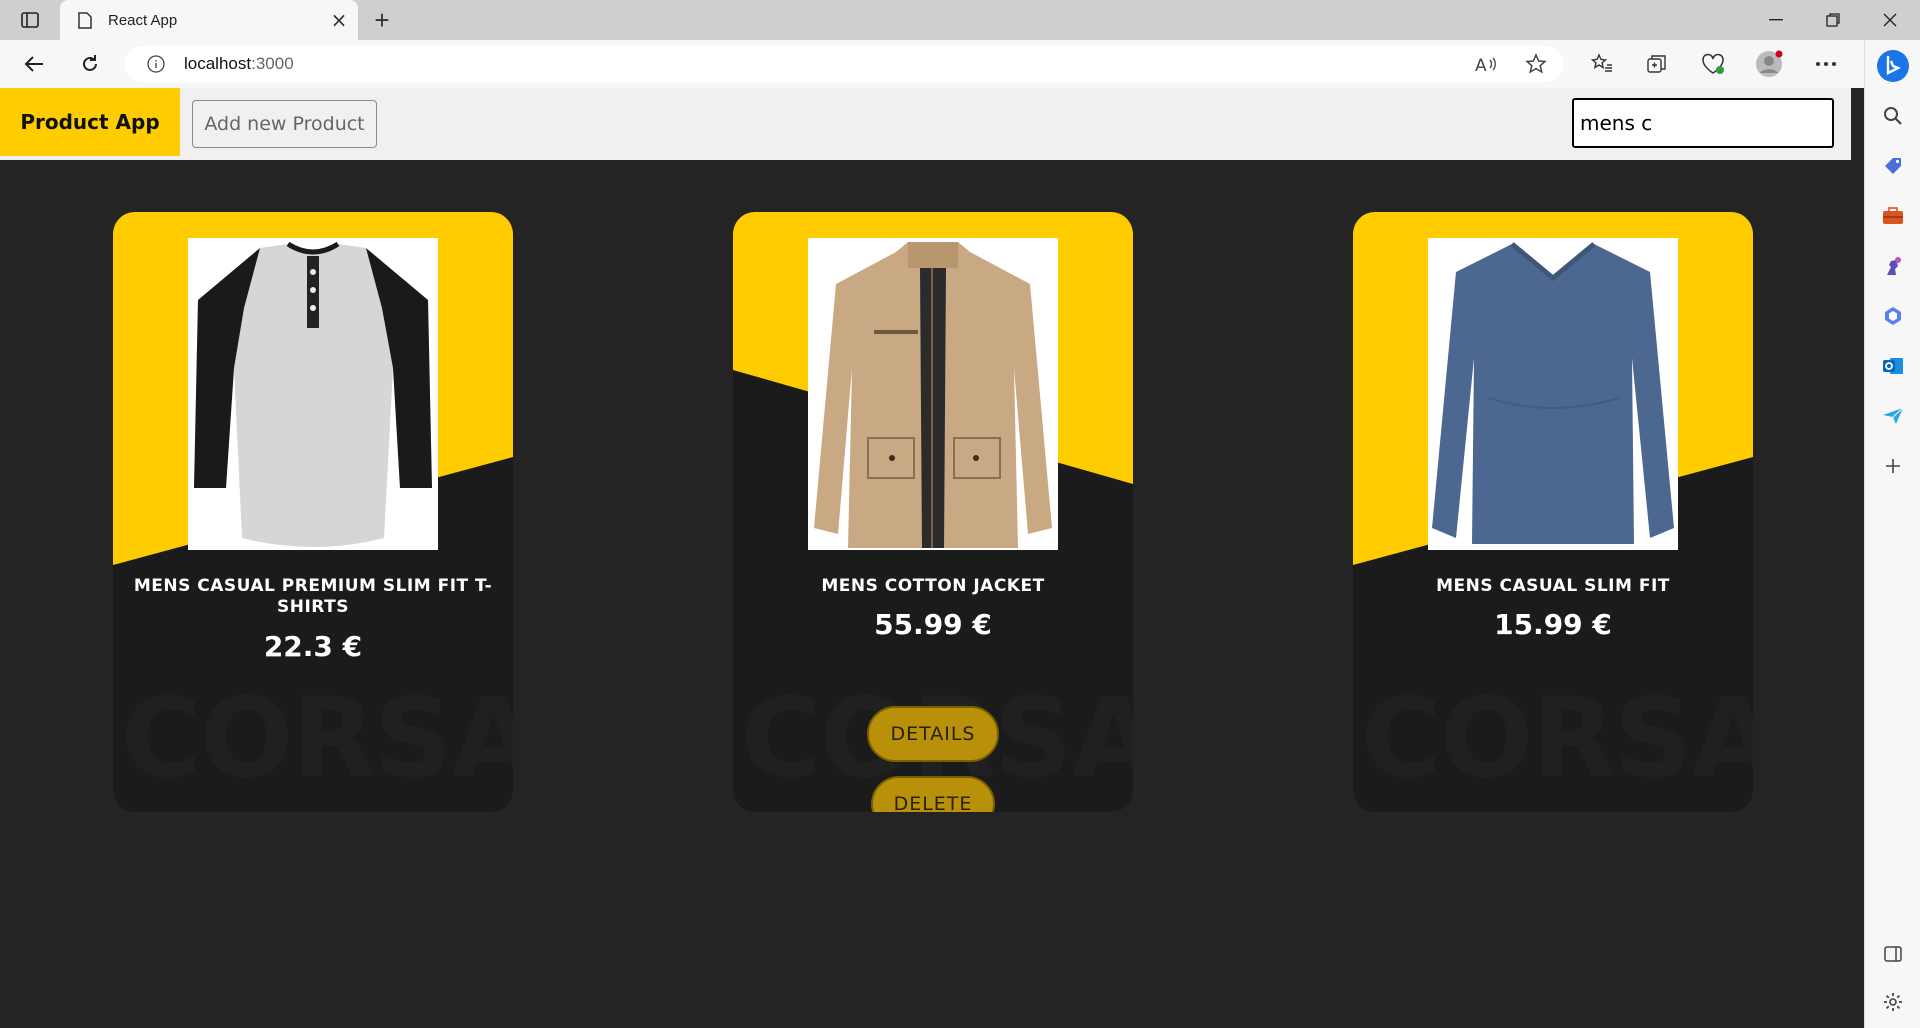 The image size is (1920, 1028). What do you see at coordinates (1893, 66) in the screenshot?
I see `bing-copilot-icon` at bounding box center [1893, 66].